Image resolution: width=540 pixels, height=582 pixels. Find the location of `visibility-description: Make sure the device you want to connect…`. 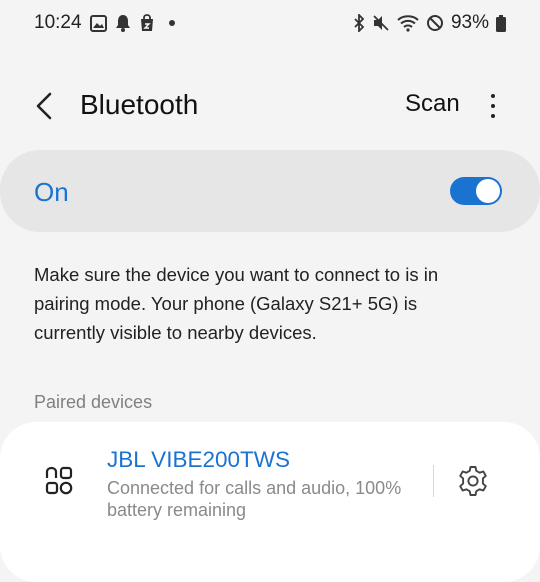

visibility-description: Make sure the device you want to connect… is located at coordinates (236, 303).